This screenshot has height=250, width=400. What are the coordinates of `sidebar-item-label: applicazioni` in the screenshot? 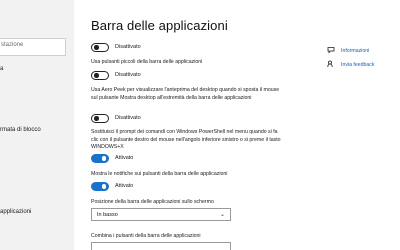 It's located at (16, 212).